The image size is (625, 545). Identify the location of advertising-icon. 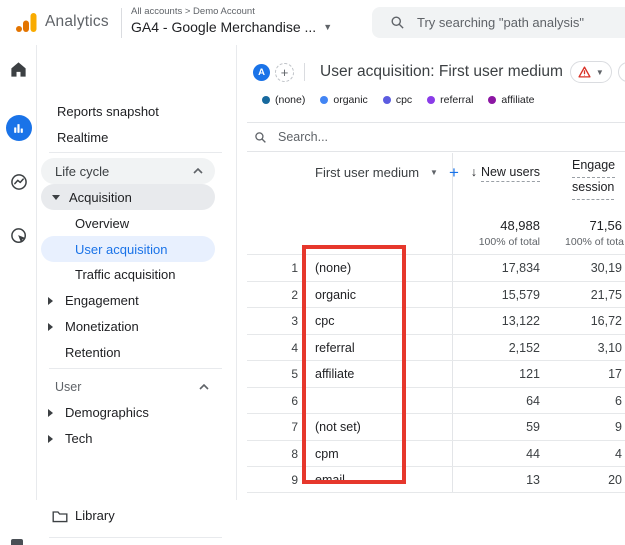
(18, 236).